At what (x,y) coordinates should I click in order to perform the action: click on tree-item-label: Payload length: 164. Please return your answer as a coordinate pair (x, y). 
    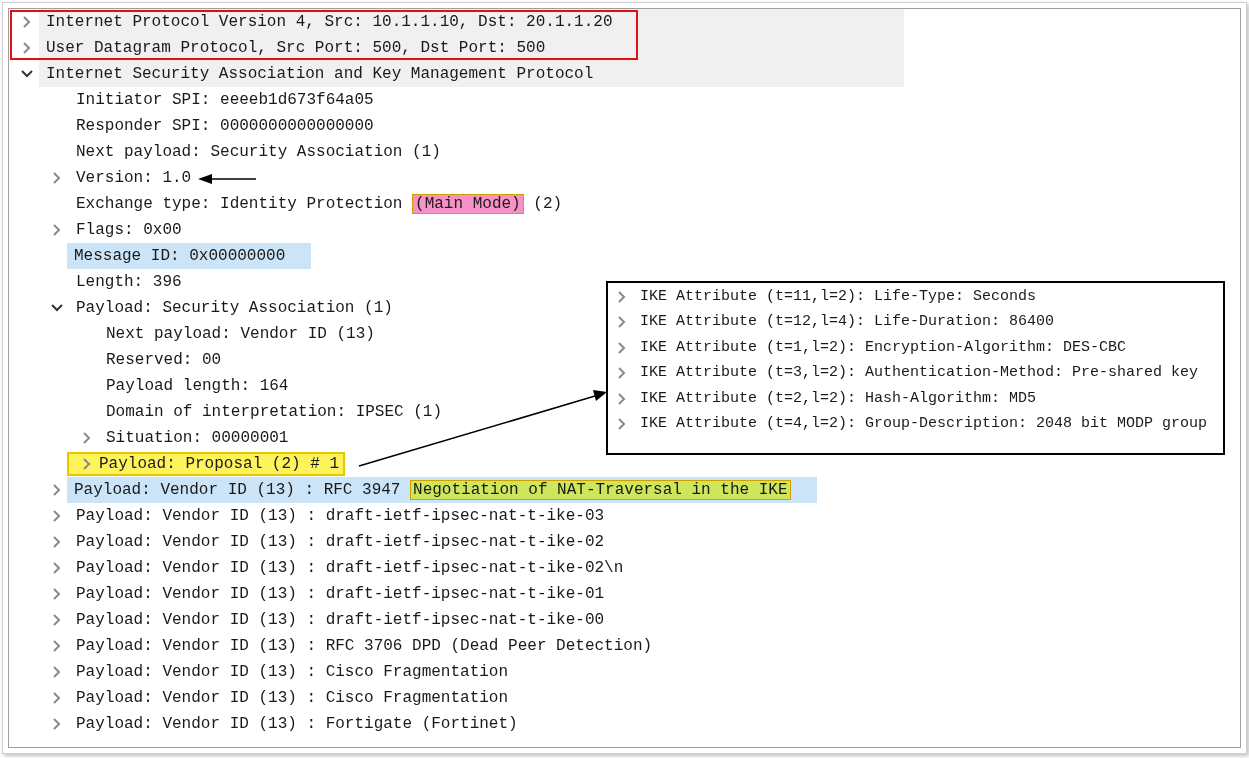
    Looking at the image, I should click on (197, 386).